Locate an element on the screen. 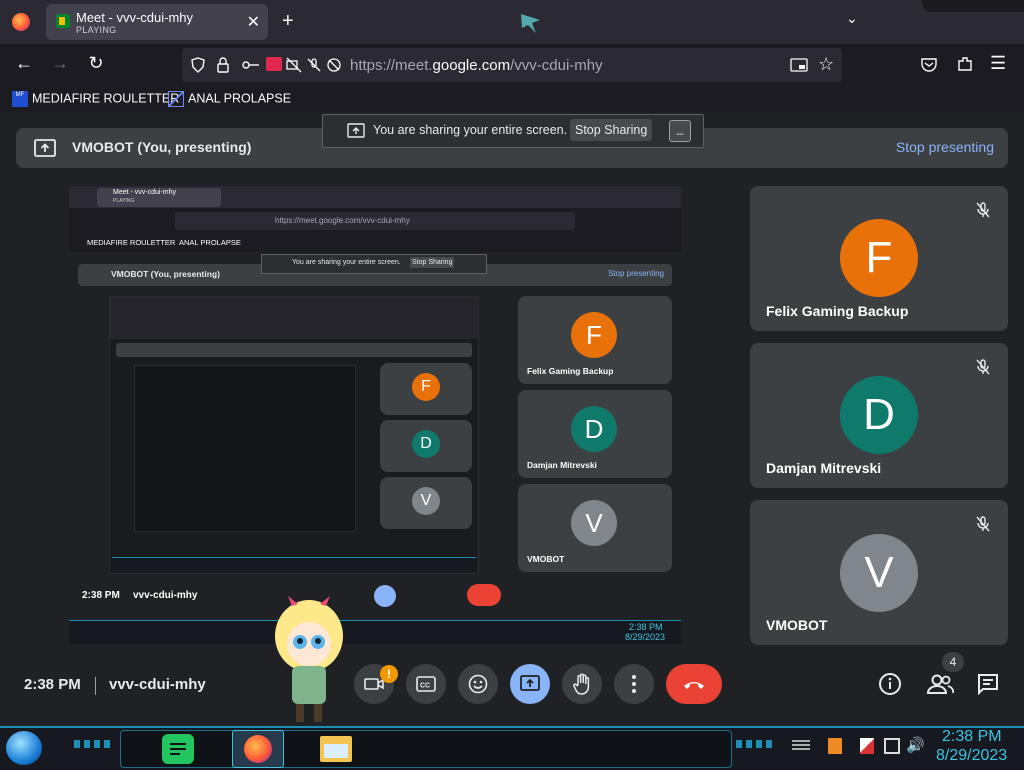 The image size is (1024, 770). lock-icon is located at coordinates (223, 65).